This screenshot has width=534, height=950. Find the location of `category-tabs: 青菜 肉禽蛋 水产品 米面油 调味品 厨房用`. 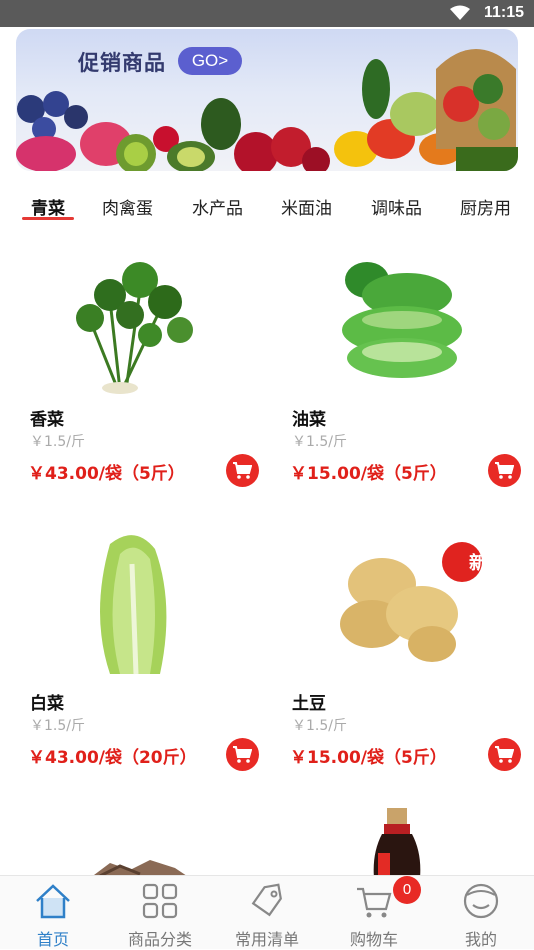

category-tabs: 青菜 肉禽蛋 水产品 米面油 调味品 厨房用 is located at coordinates (267, 206).